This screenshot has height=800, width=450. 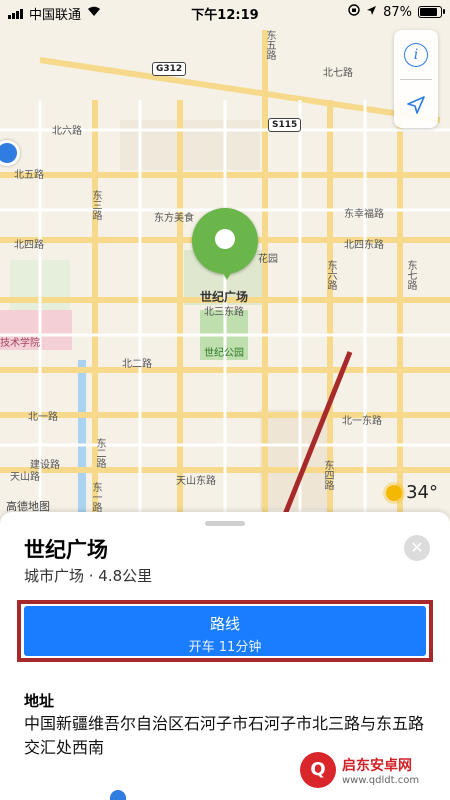 I want to click on poi-label: 技术学院, so click(x=20, y=343).